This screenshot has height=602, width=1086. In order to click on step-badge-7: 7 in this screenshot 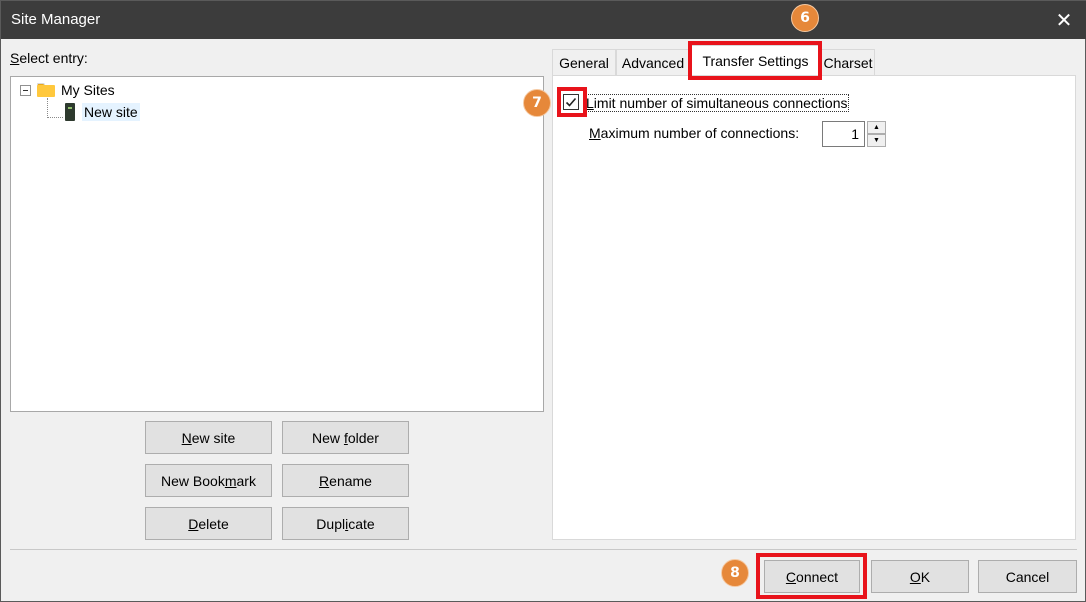, I will do `click(537, 103)`.